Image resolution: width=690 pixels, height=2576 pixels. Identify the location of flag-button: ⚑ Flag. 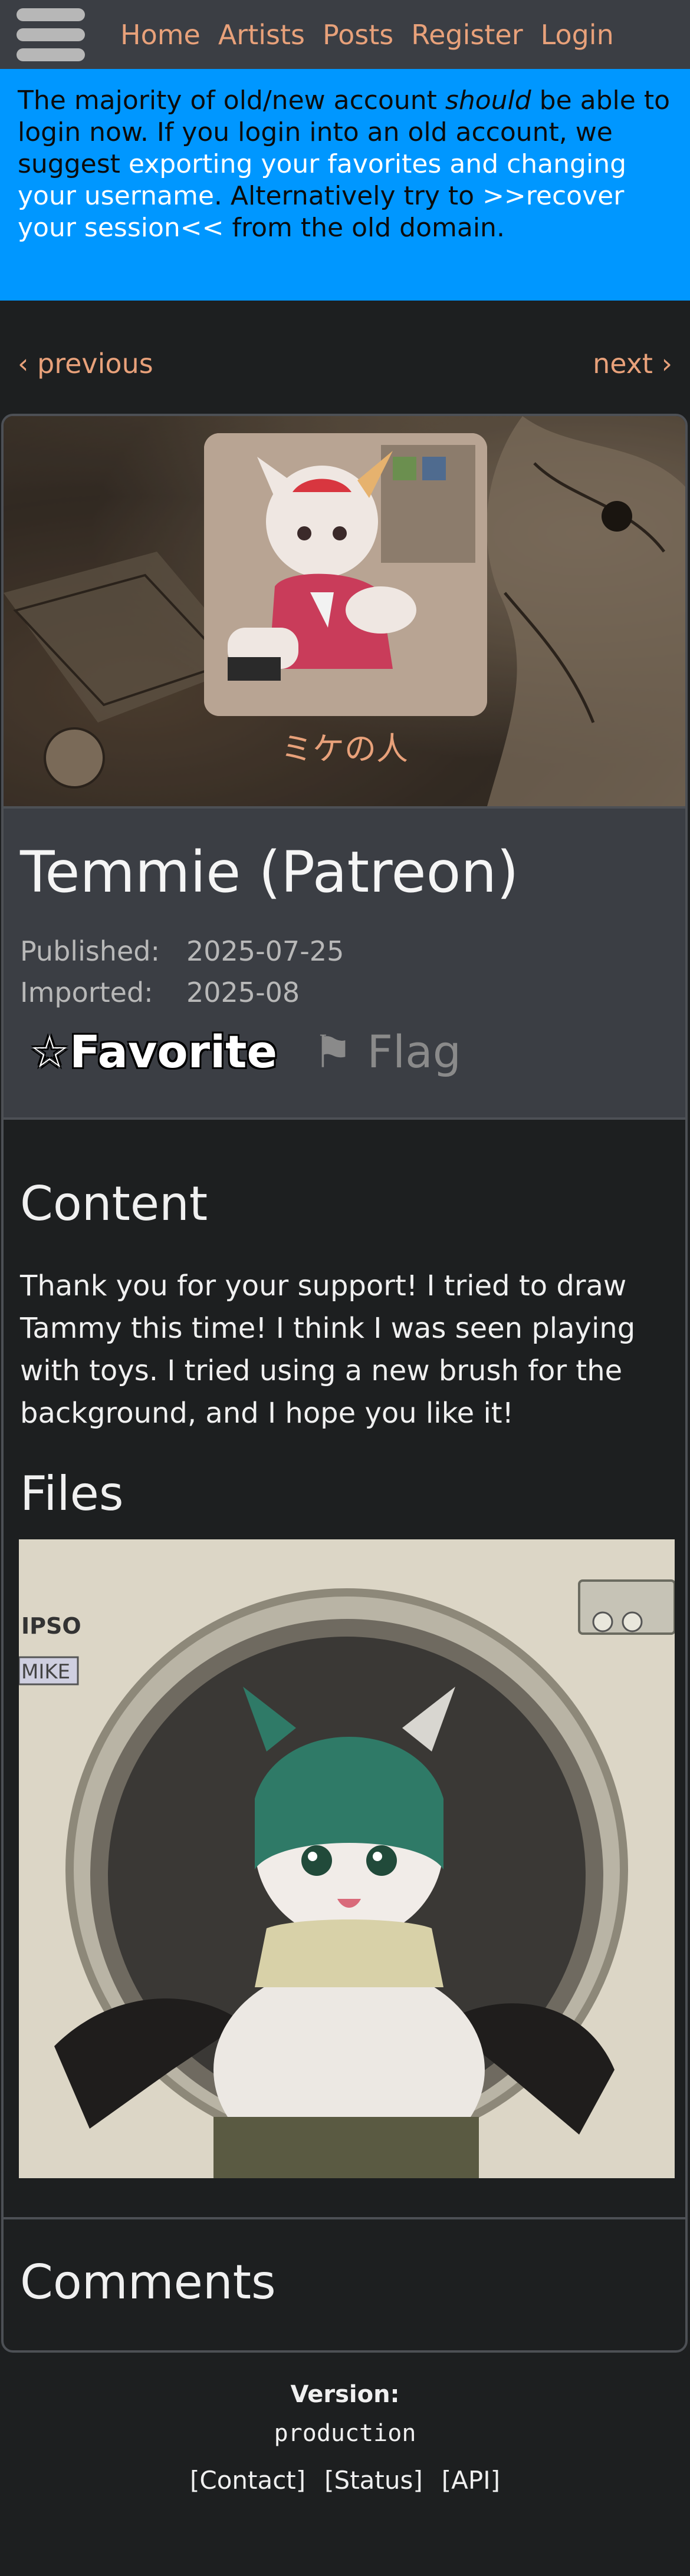
(387, 1051).